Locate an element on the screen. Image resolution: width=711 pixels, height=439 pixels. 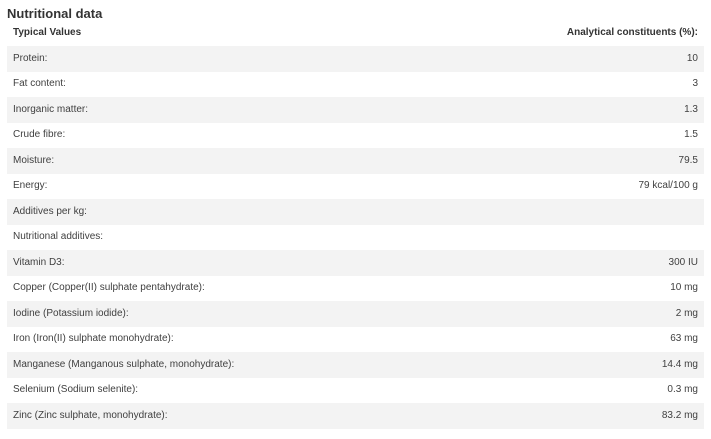
row-label: Energy: is located at coordinates (30, 186).